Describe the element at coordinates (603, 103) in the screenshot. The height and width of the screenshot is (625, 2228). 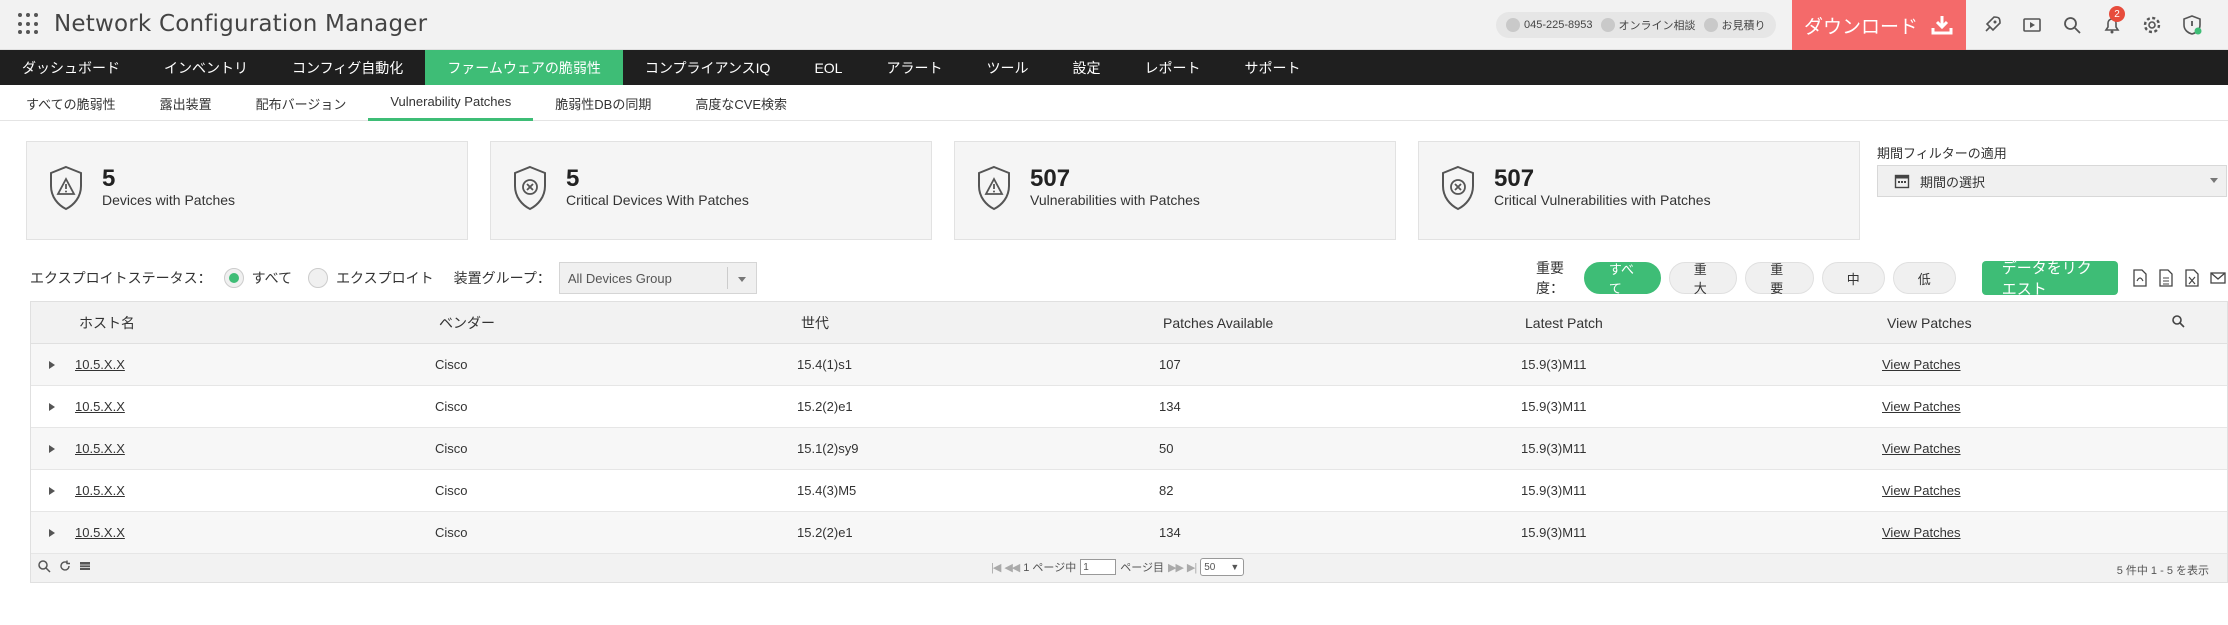
I see `tab-vuln-db-sync: 脆弱性DBの同期` at that location.